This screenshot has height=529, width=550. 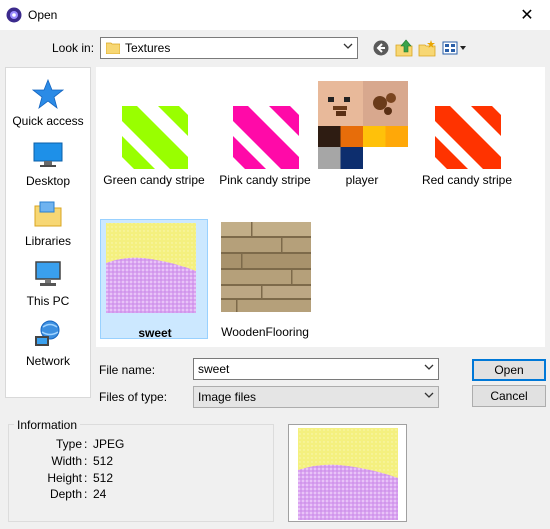 I want to click on info-key: Type, so click(x=68, y=444).